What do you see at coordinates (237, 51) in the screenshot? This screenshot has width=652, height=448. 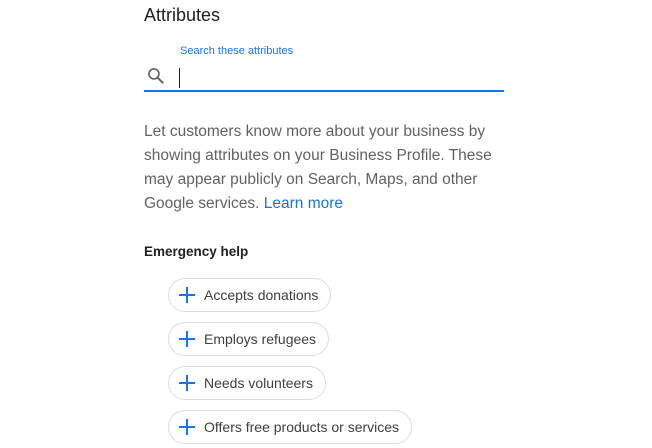 I see `search-field-label: Search these attributes` at bounding box center [237, 51].